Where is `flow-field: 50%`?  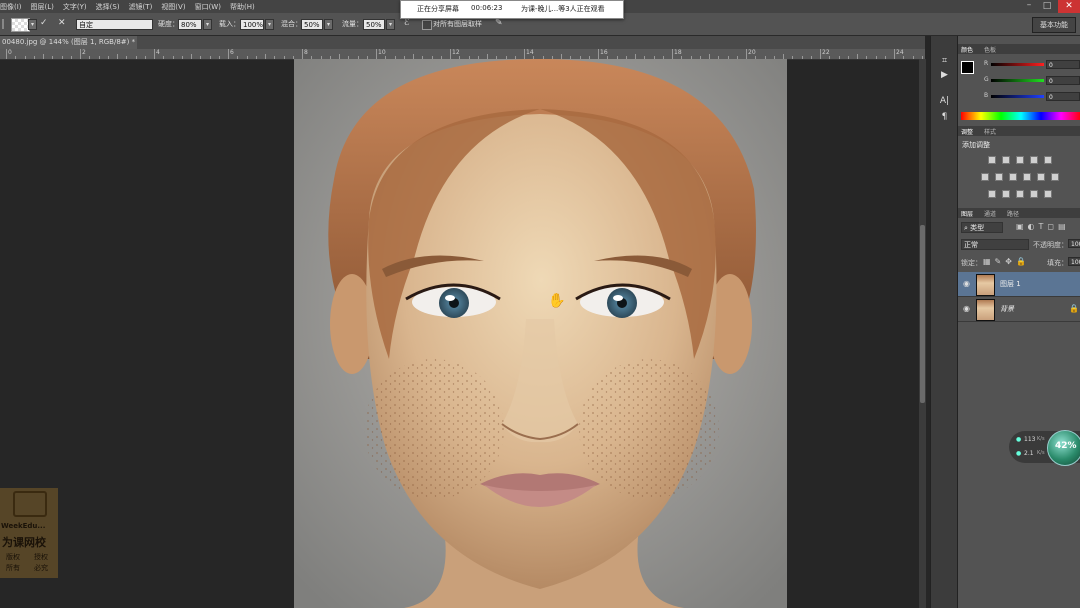
flow-field: 50% is located at coordinates (374, 24).